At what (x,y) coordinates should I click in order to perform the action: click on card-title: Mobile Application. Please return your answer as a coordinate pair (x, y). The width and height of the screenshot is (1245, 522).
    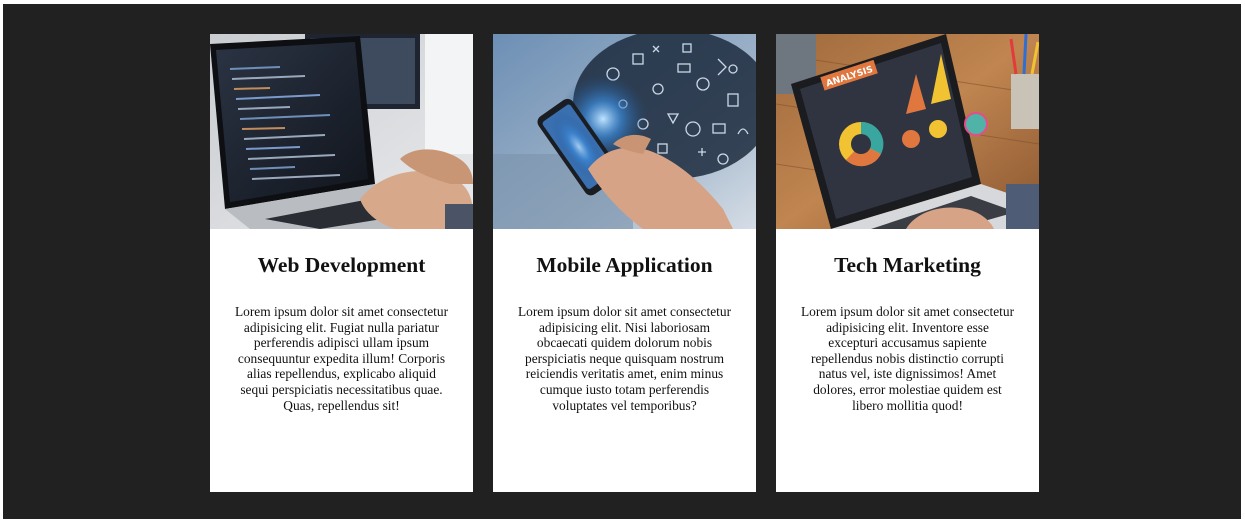
    Looking at the image, I should click on (624, 265).